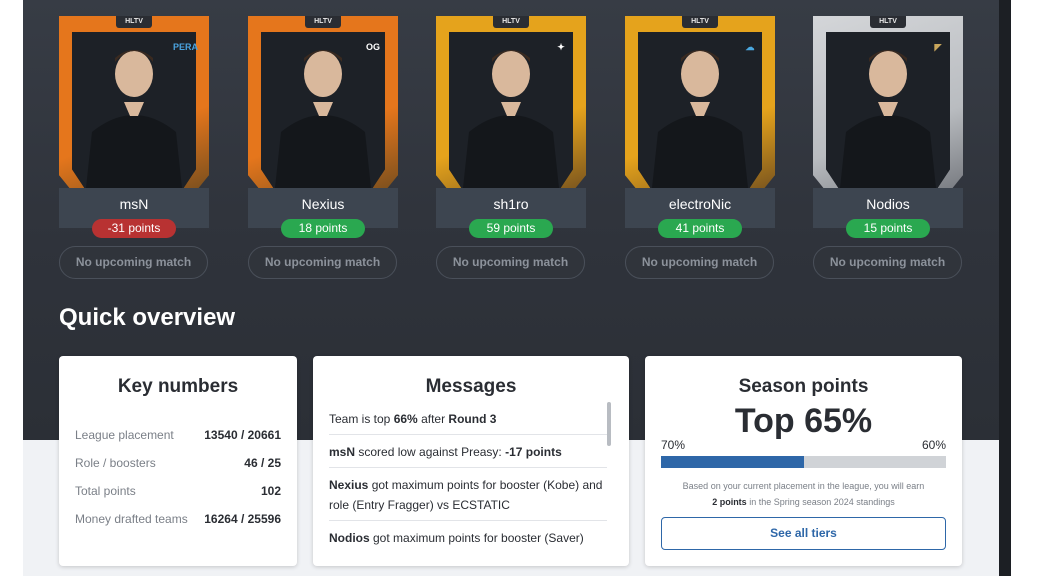  Describe the element at coordinates (533, 452) in the screenshot. I see `message-highlight: -17 points` at that location.